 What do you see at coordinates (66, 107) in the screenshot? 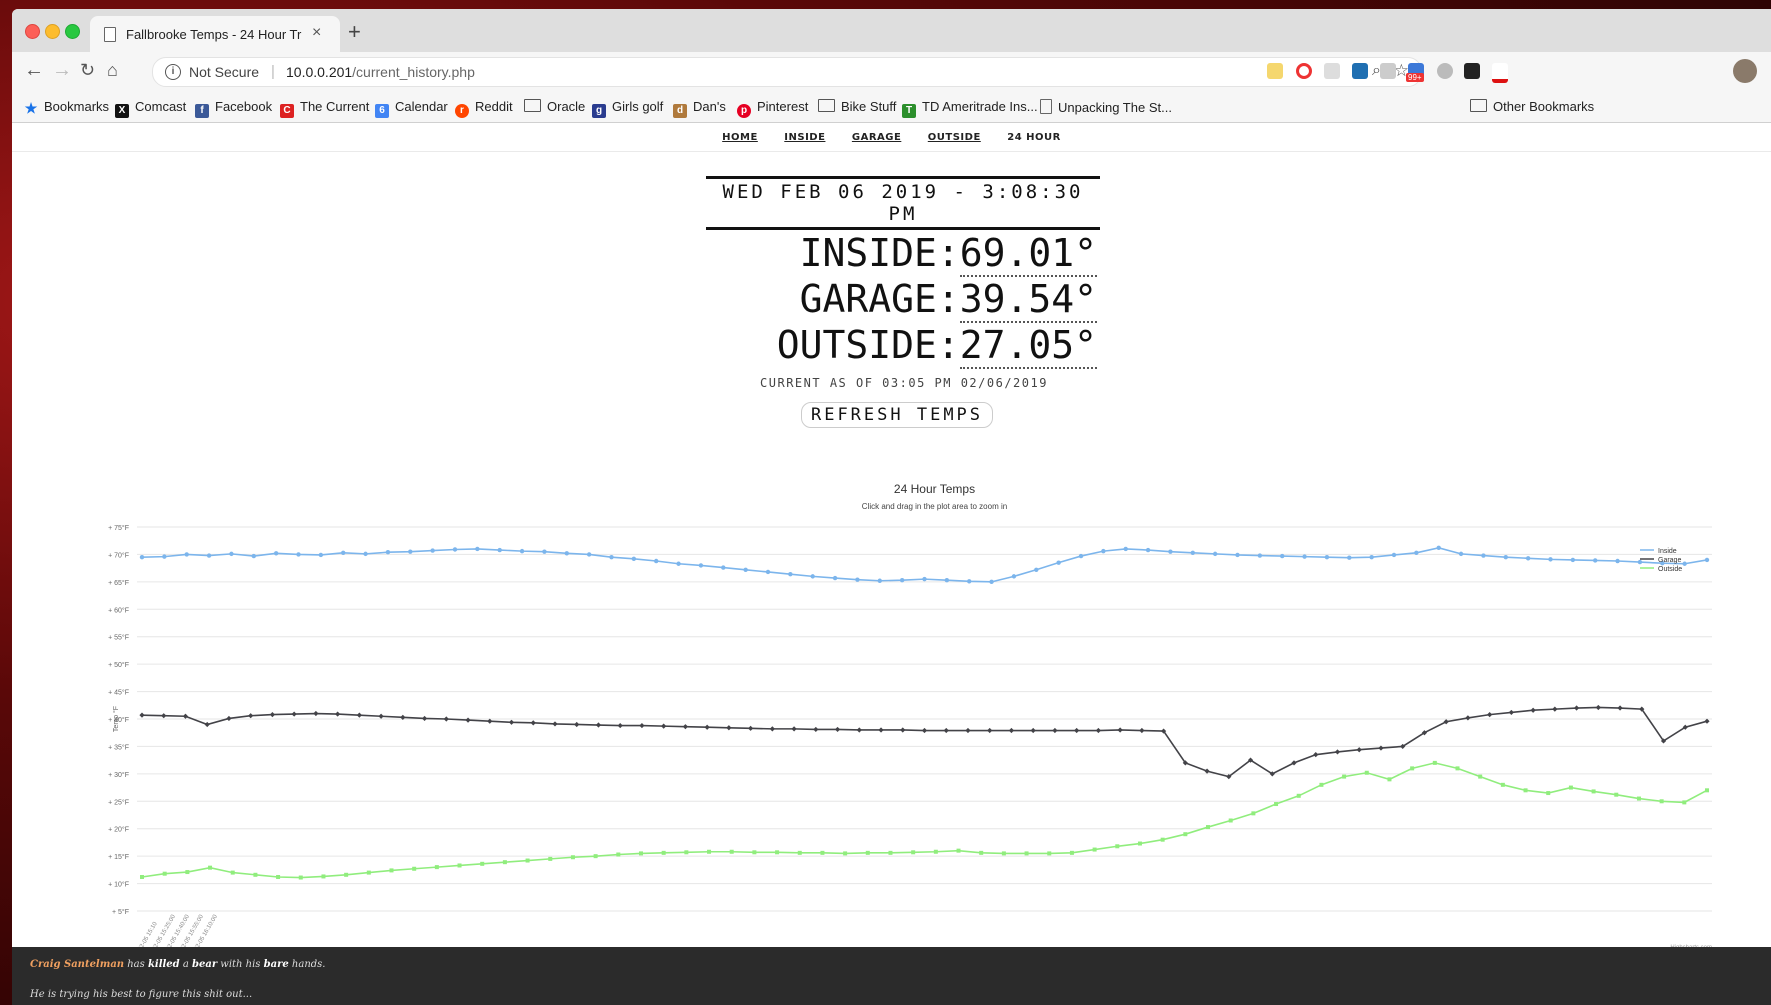
I see `bookmark-bookmarks: ★ Bookmarks` at bounding box center [66, 107].